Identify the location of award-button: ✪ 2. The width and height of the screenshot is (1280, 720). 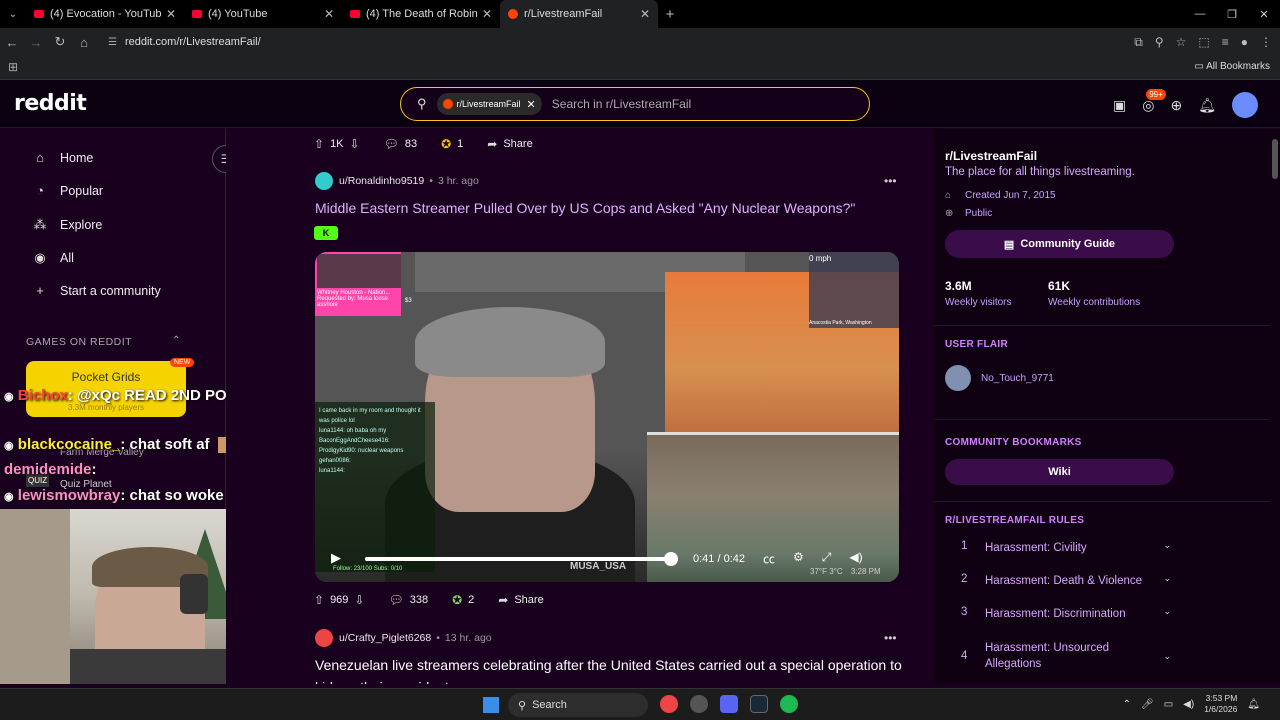
(463, 600).